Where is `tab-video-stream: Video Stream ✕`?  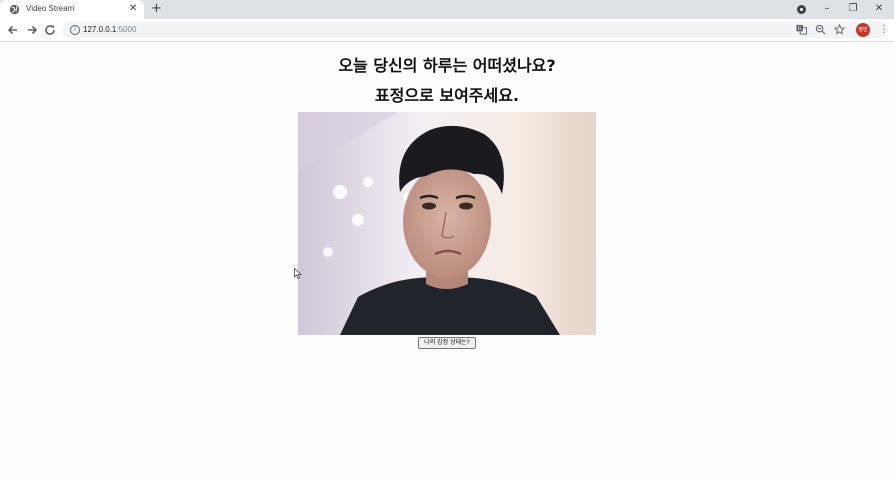 tab-video-stream: Video Stream ✕ is located at coordinates (72, 9).